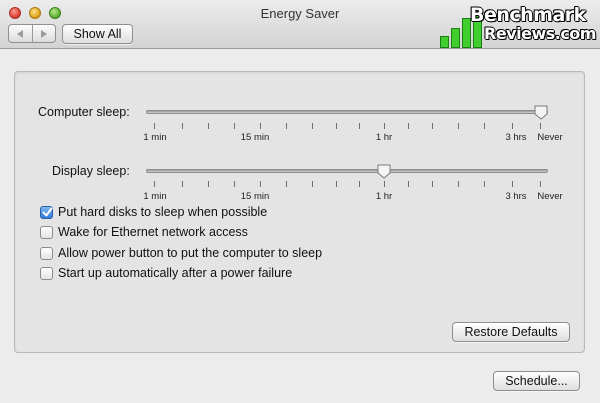 Image resolution: width=600 pixels, height=403 pixels. I want to click on hard-disks-sleep-checkbox, so click(46, 212).